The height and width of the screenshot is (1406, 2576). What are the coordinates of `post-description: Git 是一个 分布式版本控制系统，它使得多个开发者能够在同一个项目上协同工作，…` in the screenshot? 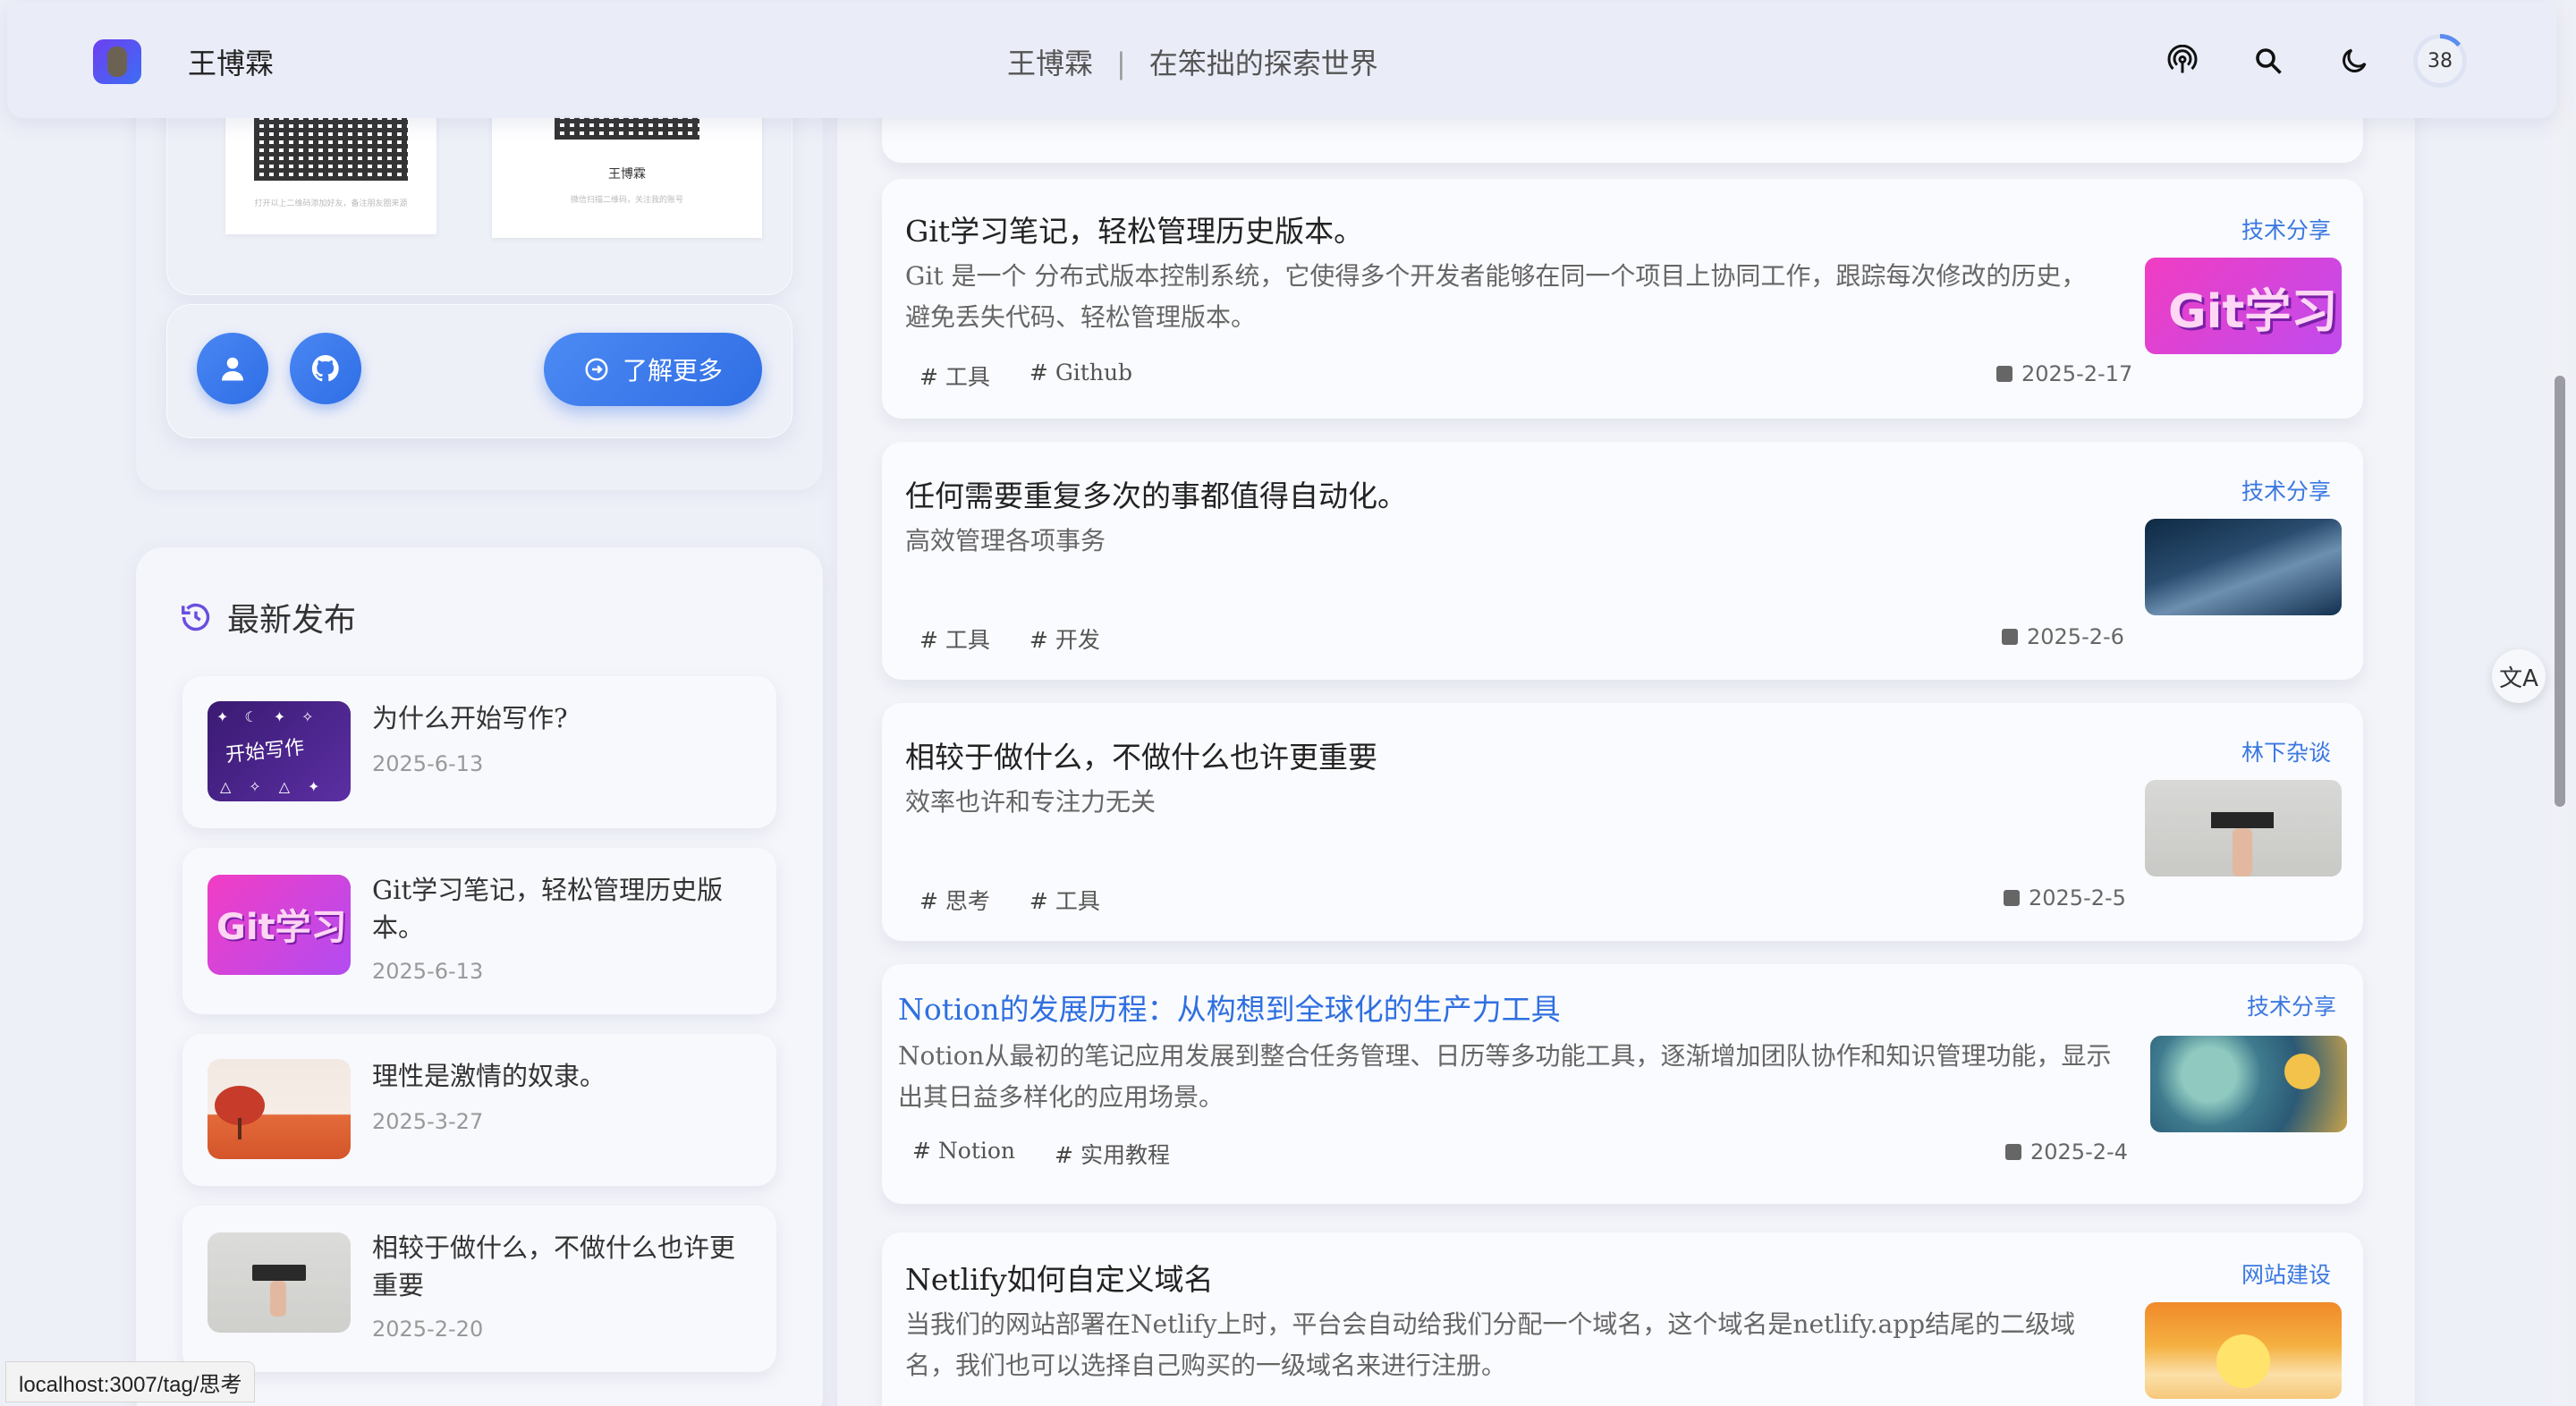 It's located at (1496, 296).